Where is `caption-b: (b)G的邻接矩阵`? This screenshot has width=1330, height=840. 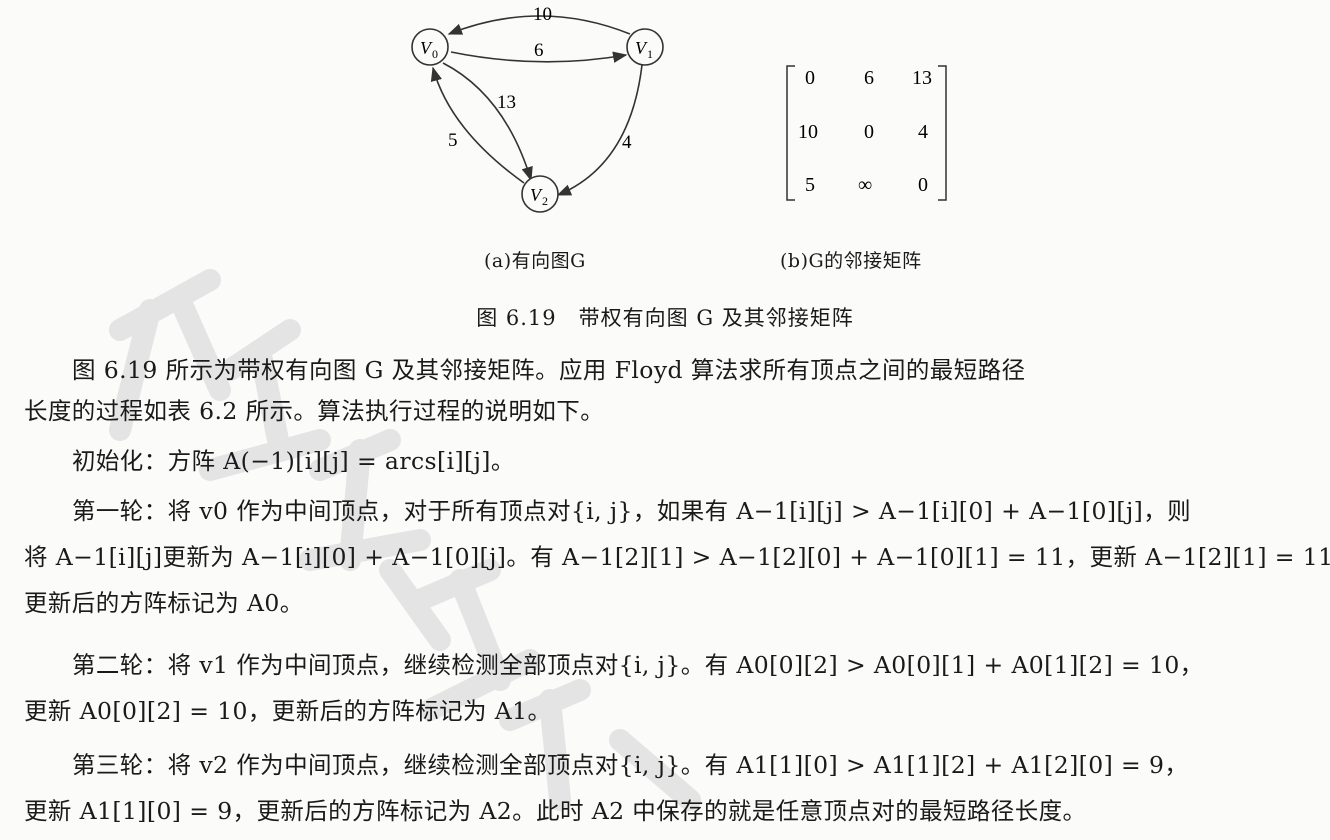 caption-b: (b)G的邻接矩阵 is located at coordinates (851, 261).